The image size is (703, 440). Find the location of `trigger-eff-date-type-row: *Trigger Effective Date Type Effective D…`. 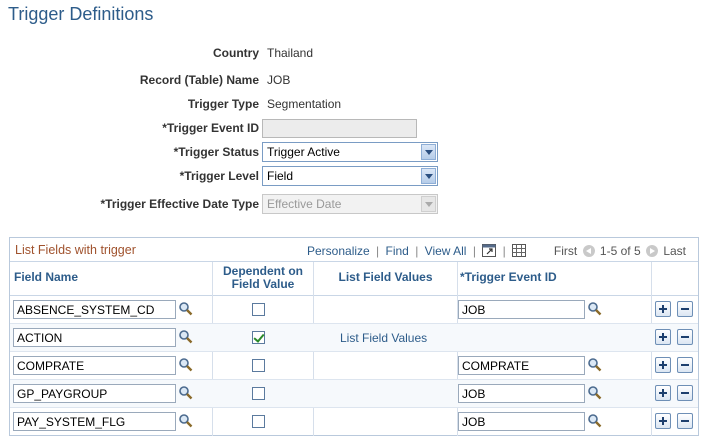

trigger-eff-date-type-row: *Trigger Effective Date Type Effective D… is located at coordinates (351, 204).